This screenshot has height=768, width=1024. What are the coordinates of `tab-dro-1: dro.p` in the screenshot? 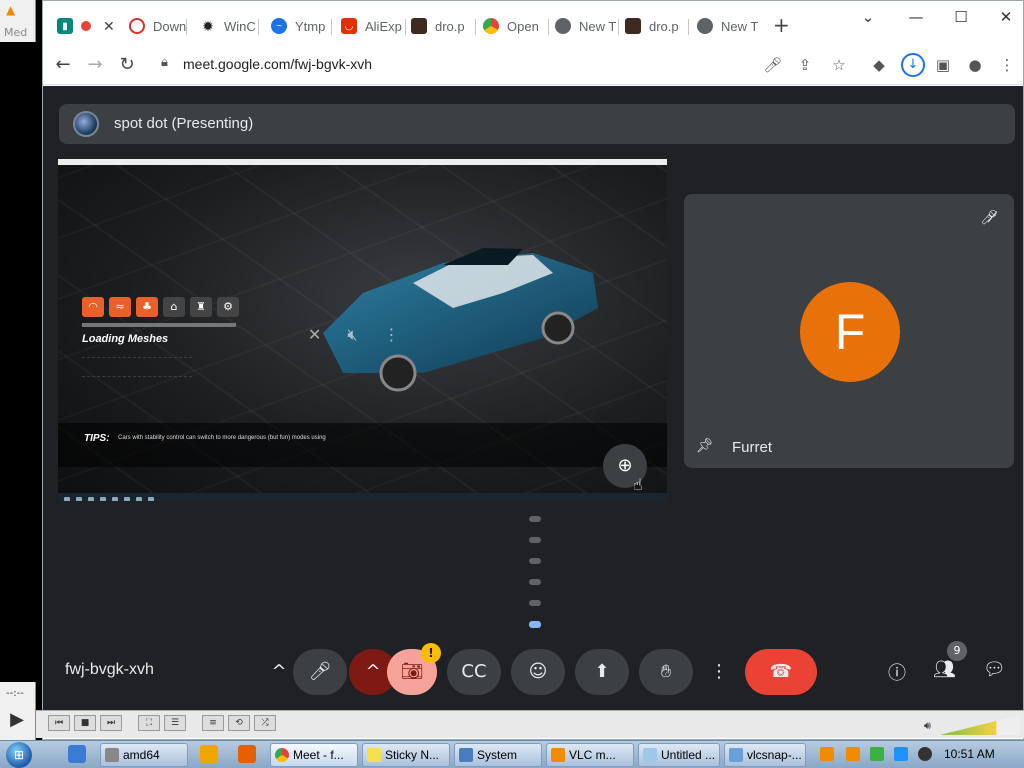 It's located at (438, 26).